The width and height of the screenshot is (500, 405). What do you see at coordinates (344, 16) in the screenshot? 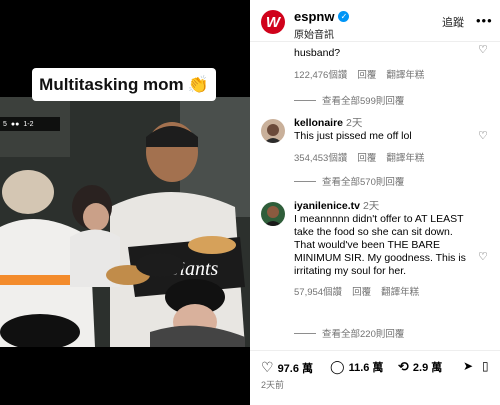
I see `verified-badge-icon: ✓` at bounding box center [344, 16].